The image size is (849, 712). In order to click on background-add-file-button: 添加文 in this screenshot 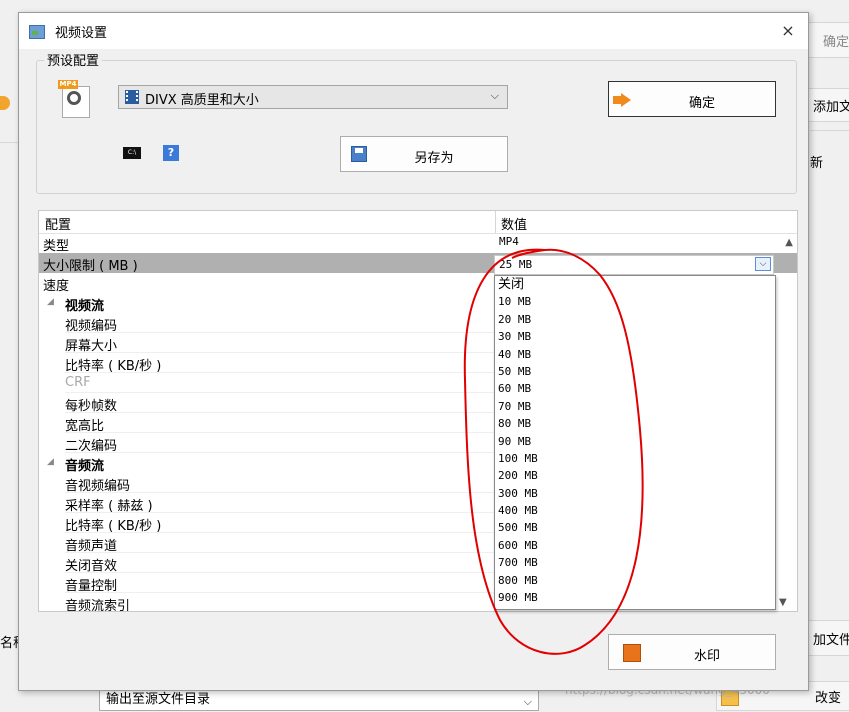, I will do `click(828, 105)`.